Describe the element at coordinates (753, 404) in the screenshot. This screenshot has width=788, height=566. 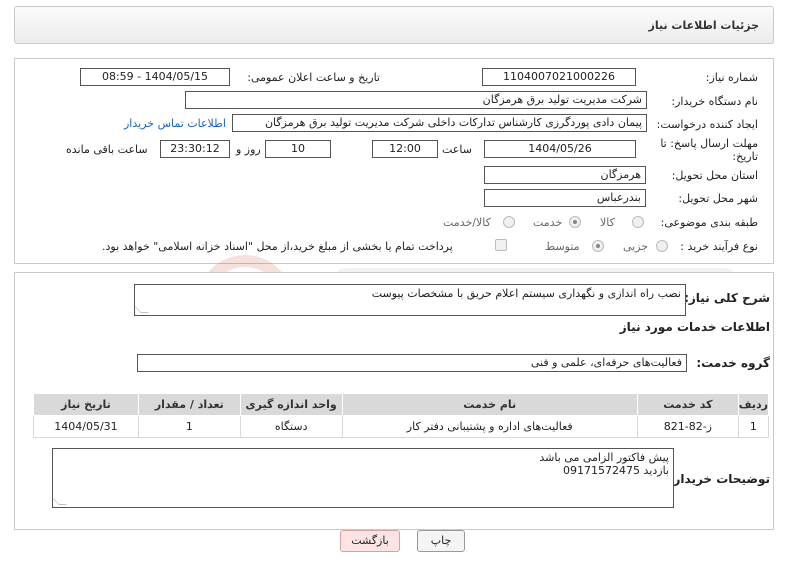
I see `col-row-number: ردیف` at that location.